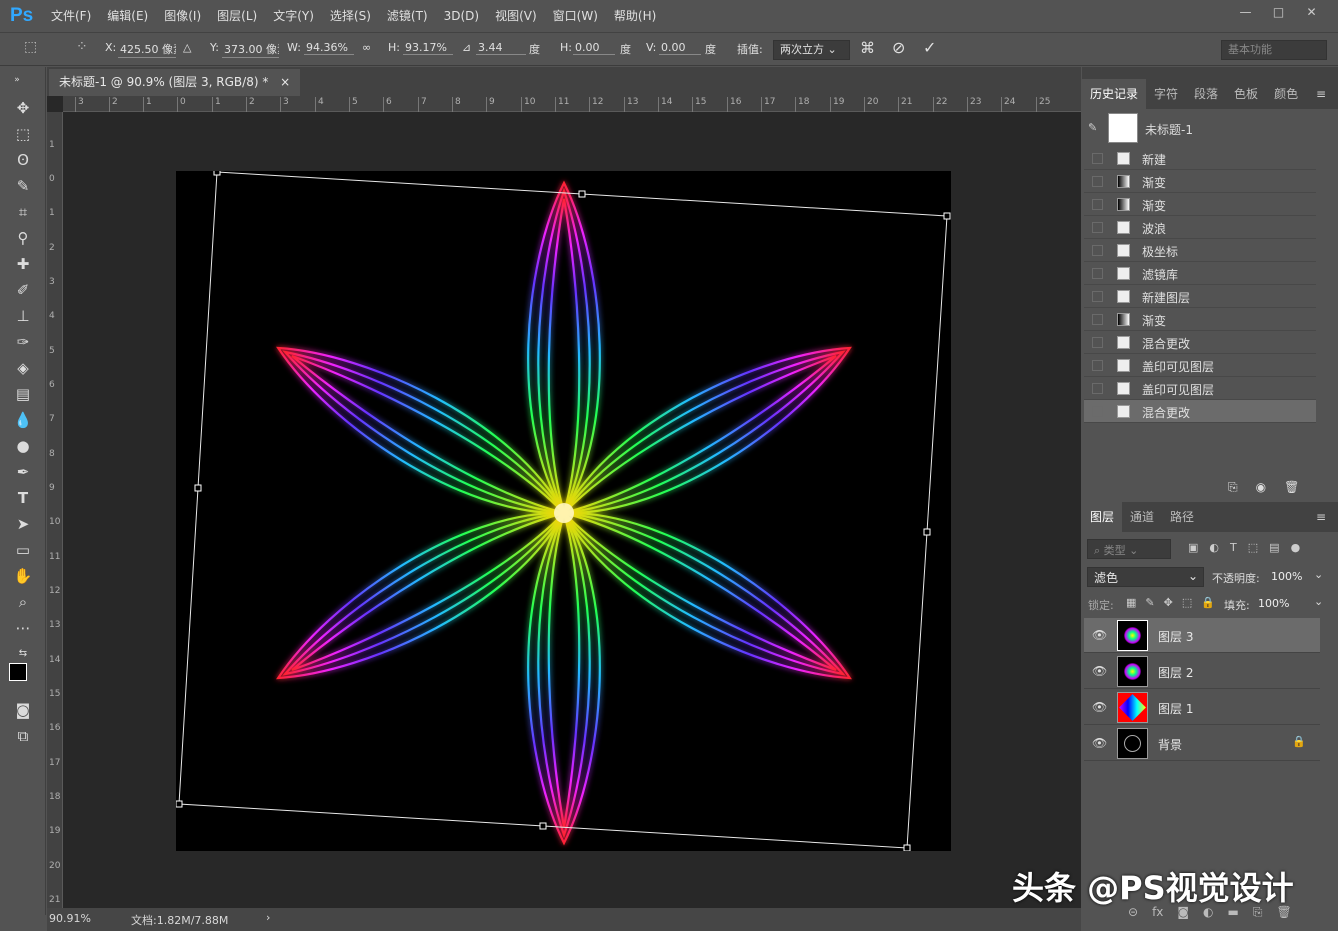 Image resolution: width=1338 pixels, height=931 pixels. I want to click on tab-channels: 通道, so click(1142, 517).